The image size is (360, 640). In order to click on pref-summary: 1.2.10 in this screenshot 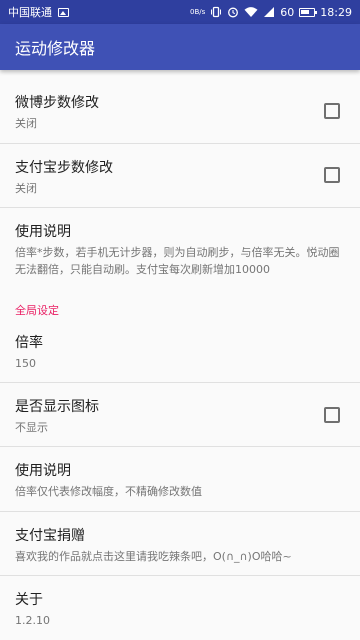, I will do `click(32, 620)`.